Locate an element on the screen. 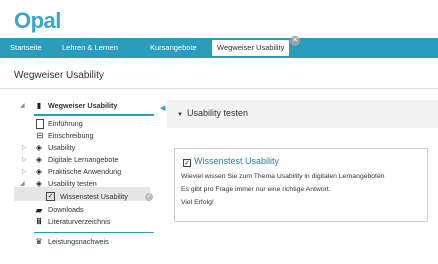  tree-item-label: Digitale Lernangebote is located at coordinates (83, 159).